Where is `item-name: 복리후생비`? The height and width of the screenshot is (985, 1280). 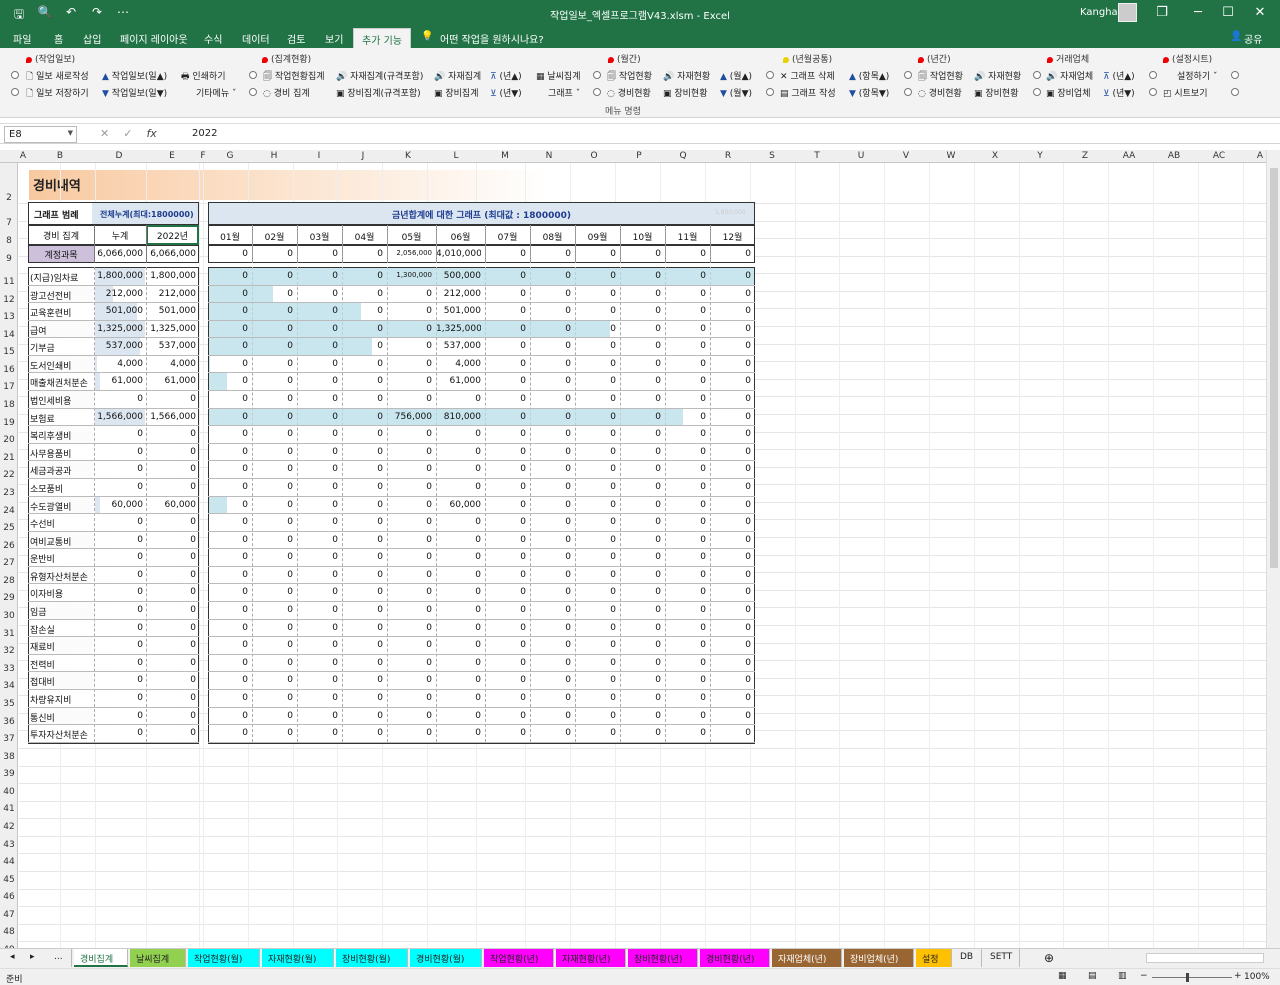
item-name: 복리후생비 is located at coordinates (61, 435).